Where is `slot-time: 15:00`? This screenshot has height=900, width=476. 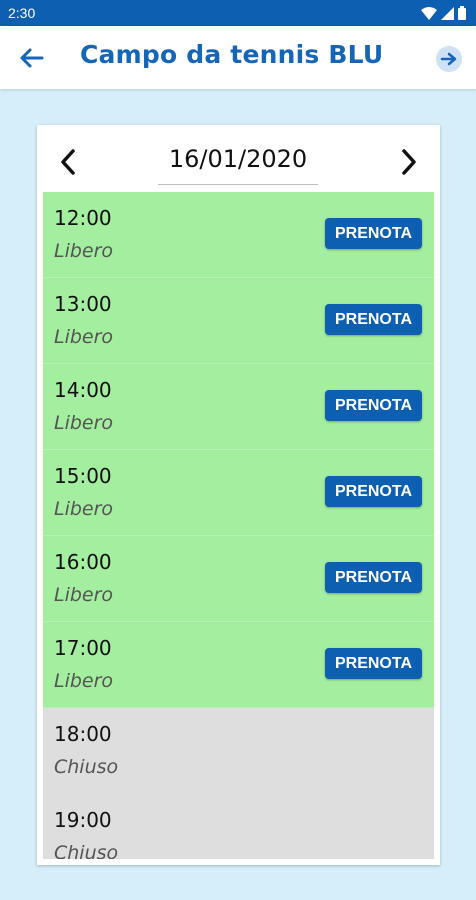
slot-time: 15:00 is located at coordinates (83, 476).